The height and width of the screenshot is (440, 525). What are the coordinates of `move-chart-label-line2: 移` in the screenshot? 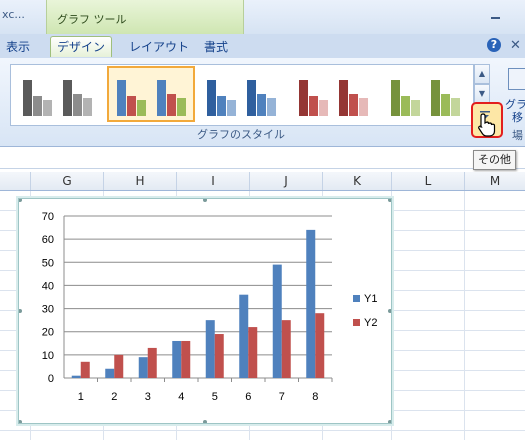 It's located at (517, 117).